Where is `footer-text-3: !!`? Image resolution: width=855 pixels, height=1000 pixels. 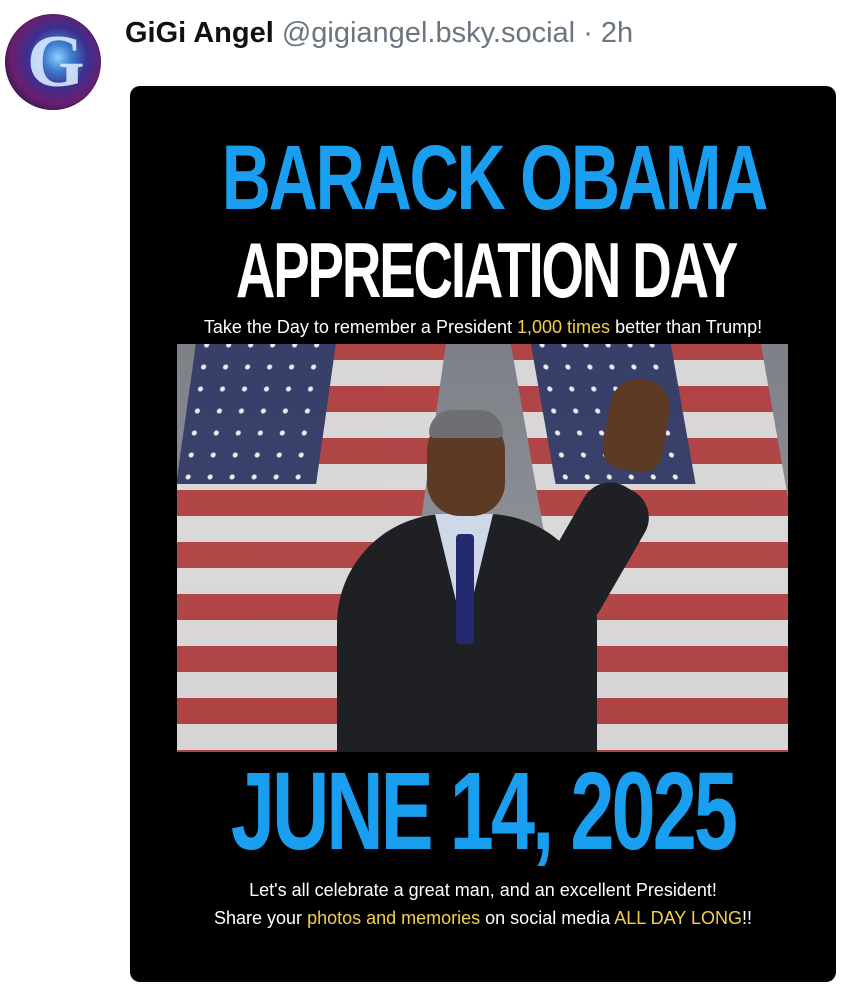 footer-text-3: !! is located at coordinates (746, 918).